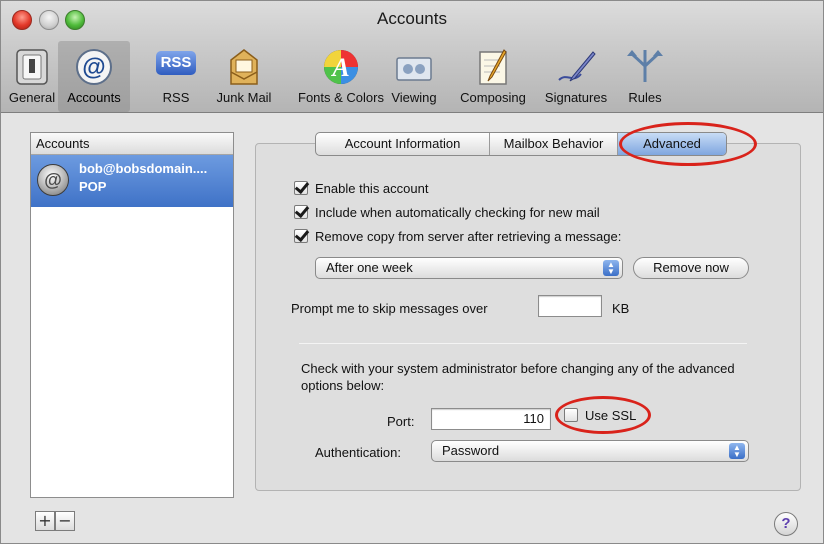  What do you see at coordinates (469, 268) in the screenshot?
I see `remove-after-select: After one week ▲ ▼` at bounding box center [469, 268].